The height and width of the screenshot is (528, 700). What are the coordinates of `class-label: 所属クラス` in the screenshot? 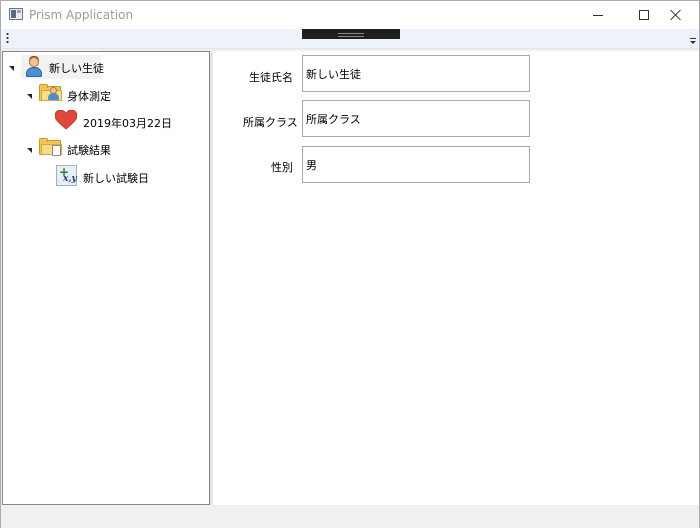 It's located at (270, 122).